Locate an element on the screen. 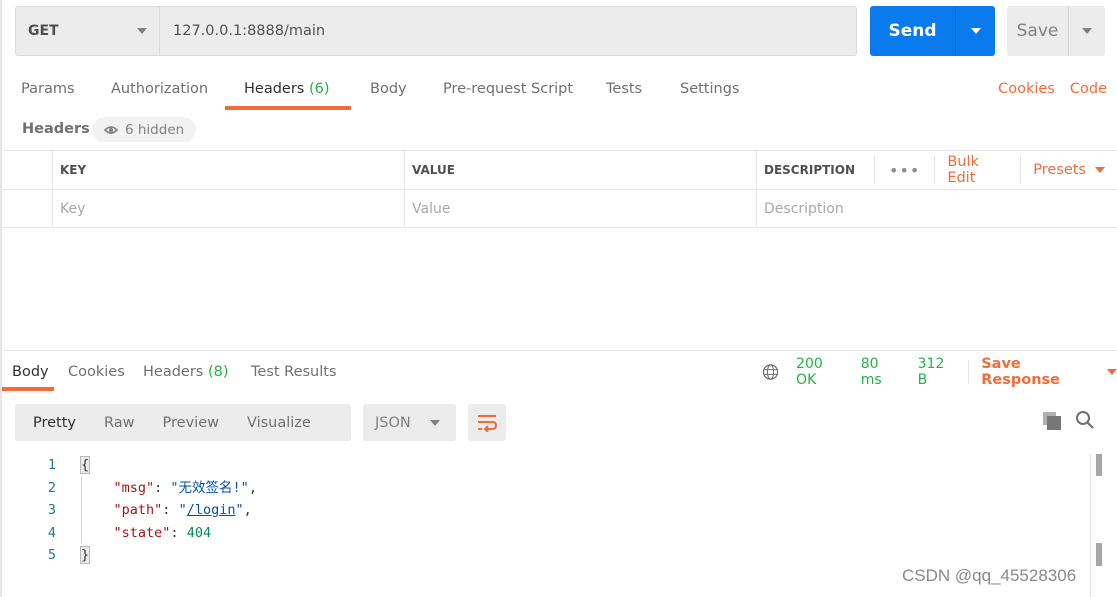 This screenshot has height=597, width=1117. json-key: "state" is located at coordinates (142, 532).